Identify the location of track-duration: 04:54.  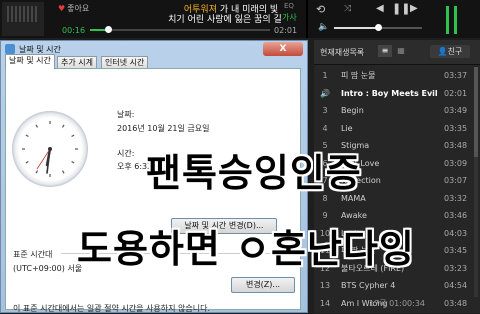
(456, 285).